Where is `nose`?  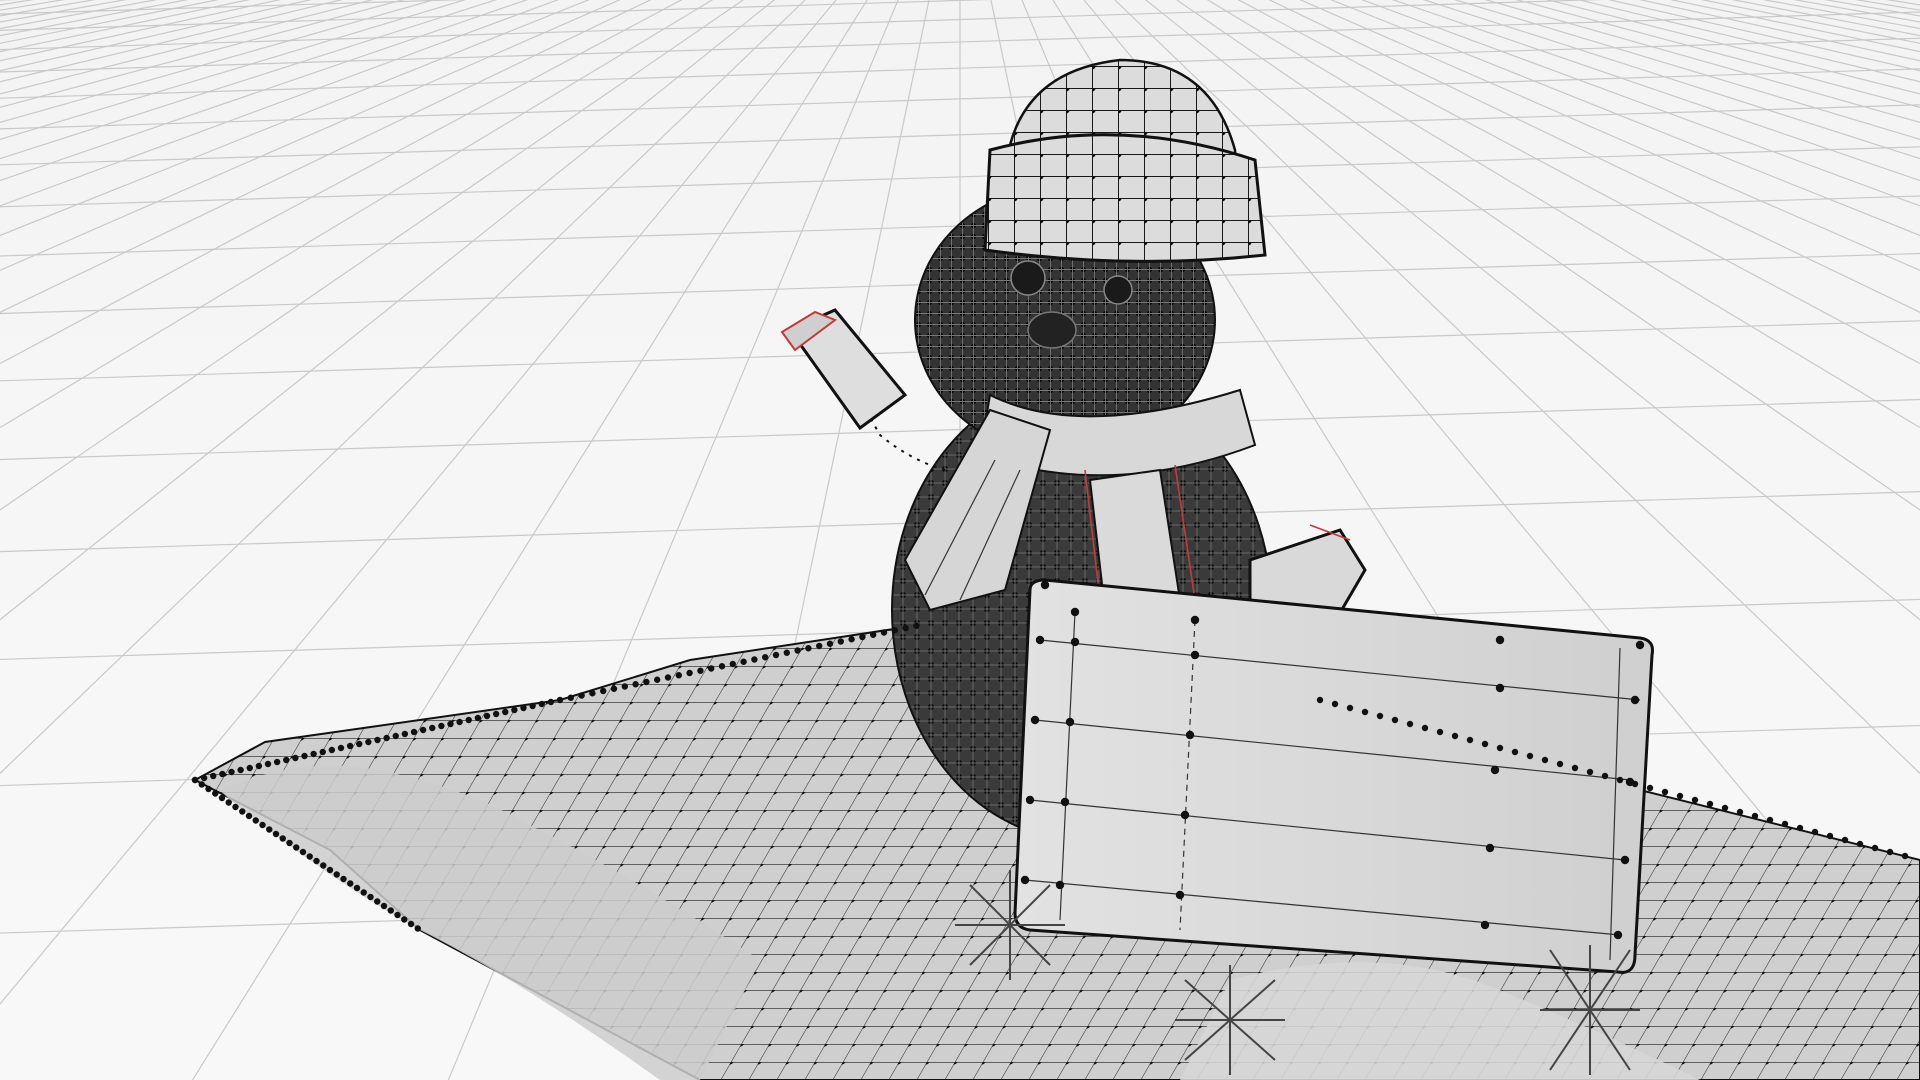
nose is located at coordinates (1052, 330).